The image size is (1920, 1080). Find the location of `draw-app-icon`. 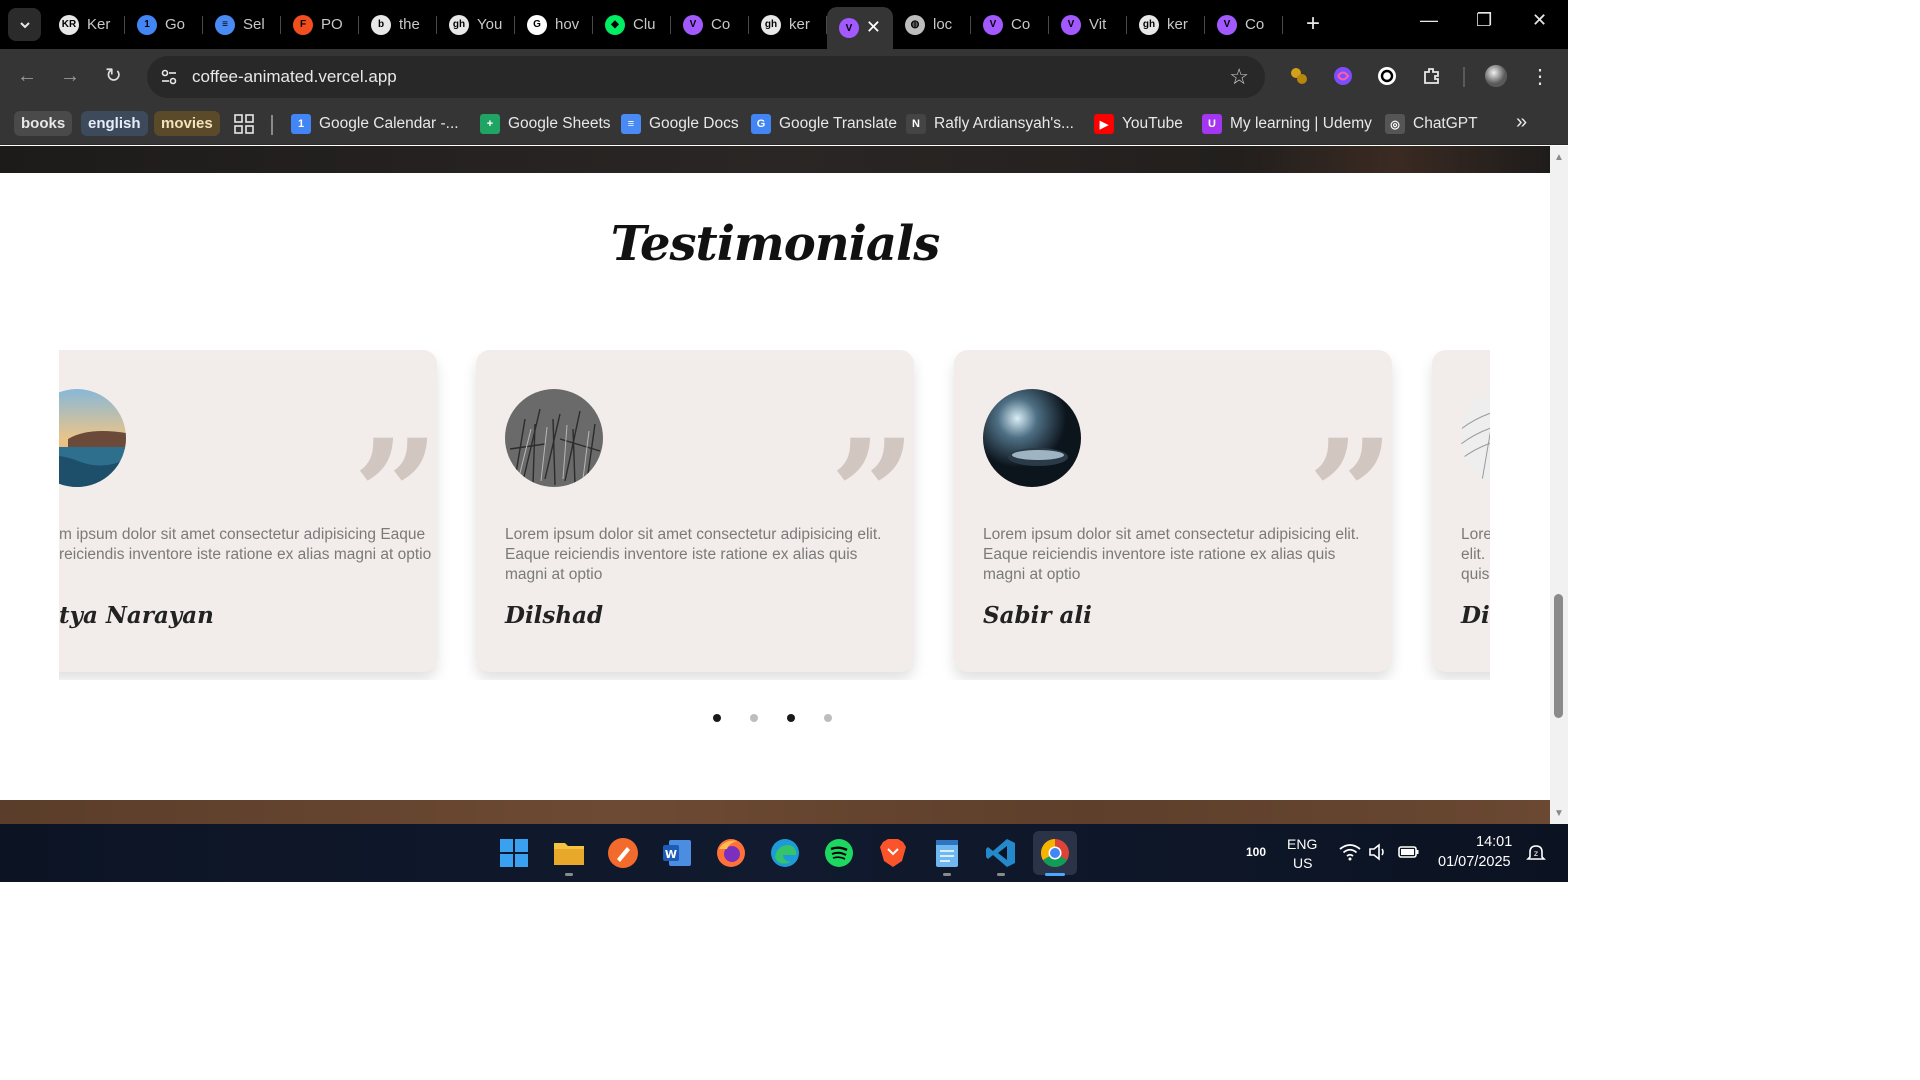

draw-app-icon is located at coordinates (623, 853).